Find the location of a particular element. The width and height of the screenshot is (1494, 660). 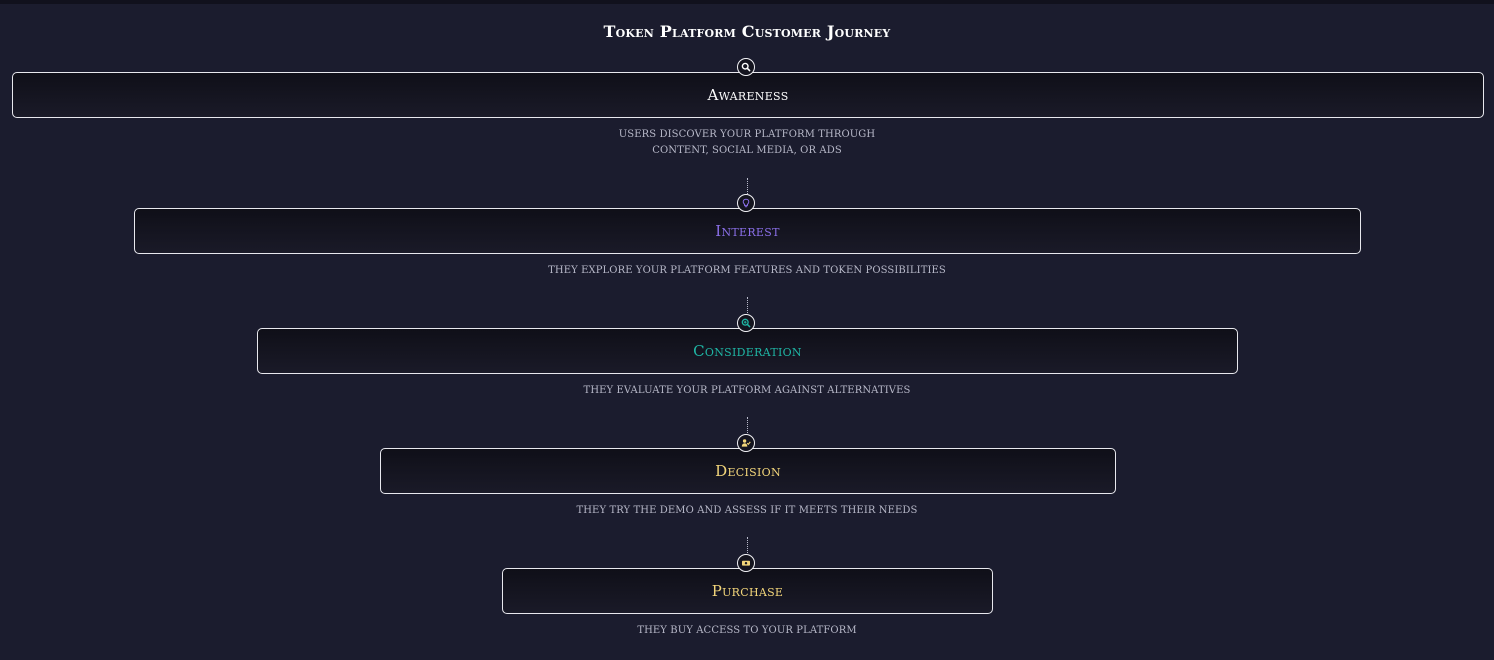

stage-awareness: Awareness is located at coordinates (748, 95).